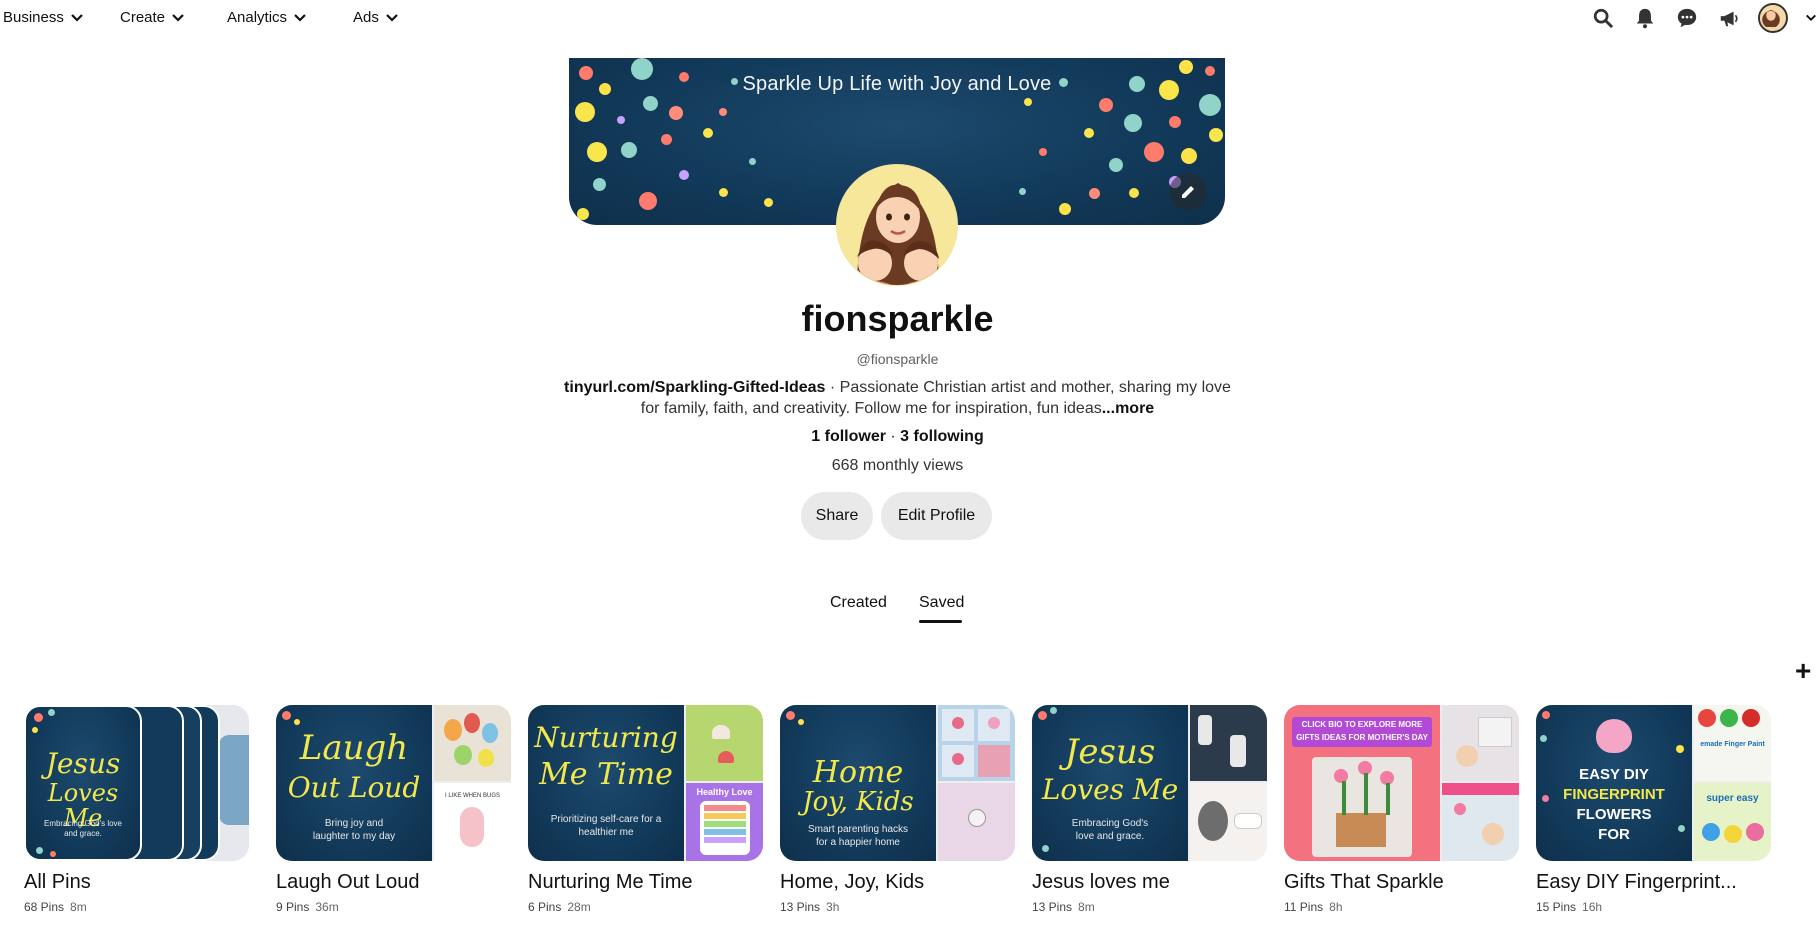  I want to click on announcements-button, so click(1729, 18).